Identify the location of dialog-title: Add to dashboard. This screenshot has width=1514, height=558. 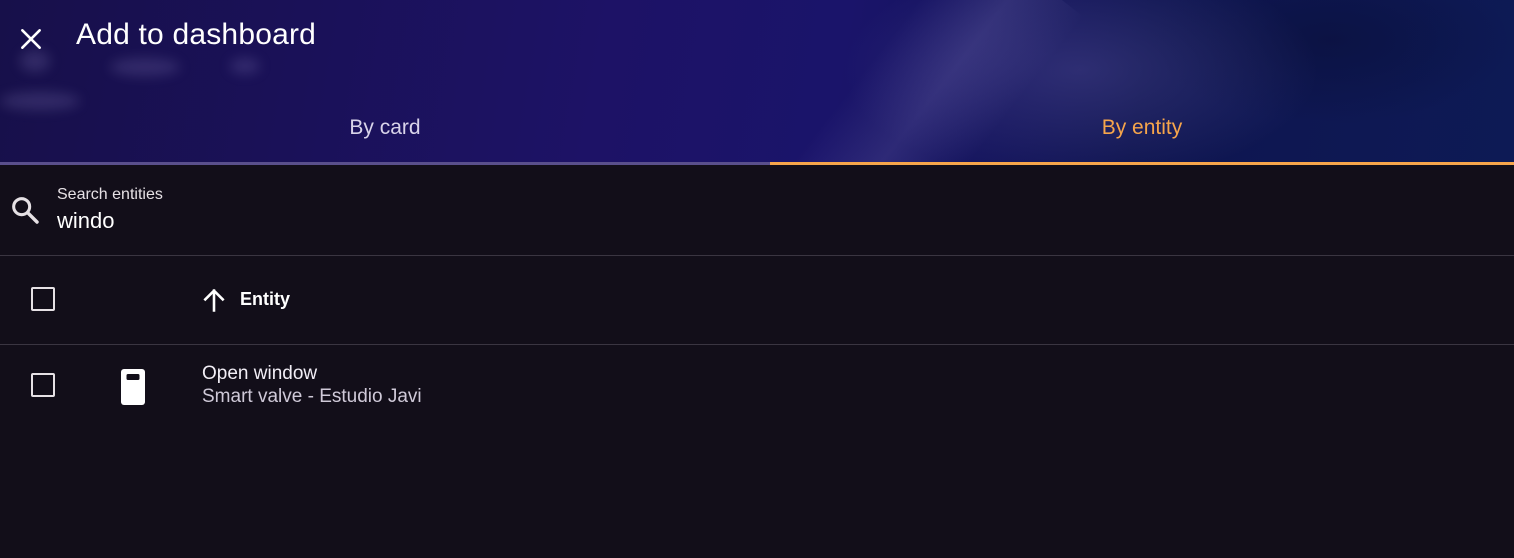
(196, 34).